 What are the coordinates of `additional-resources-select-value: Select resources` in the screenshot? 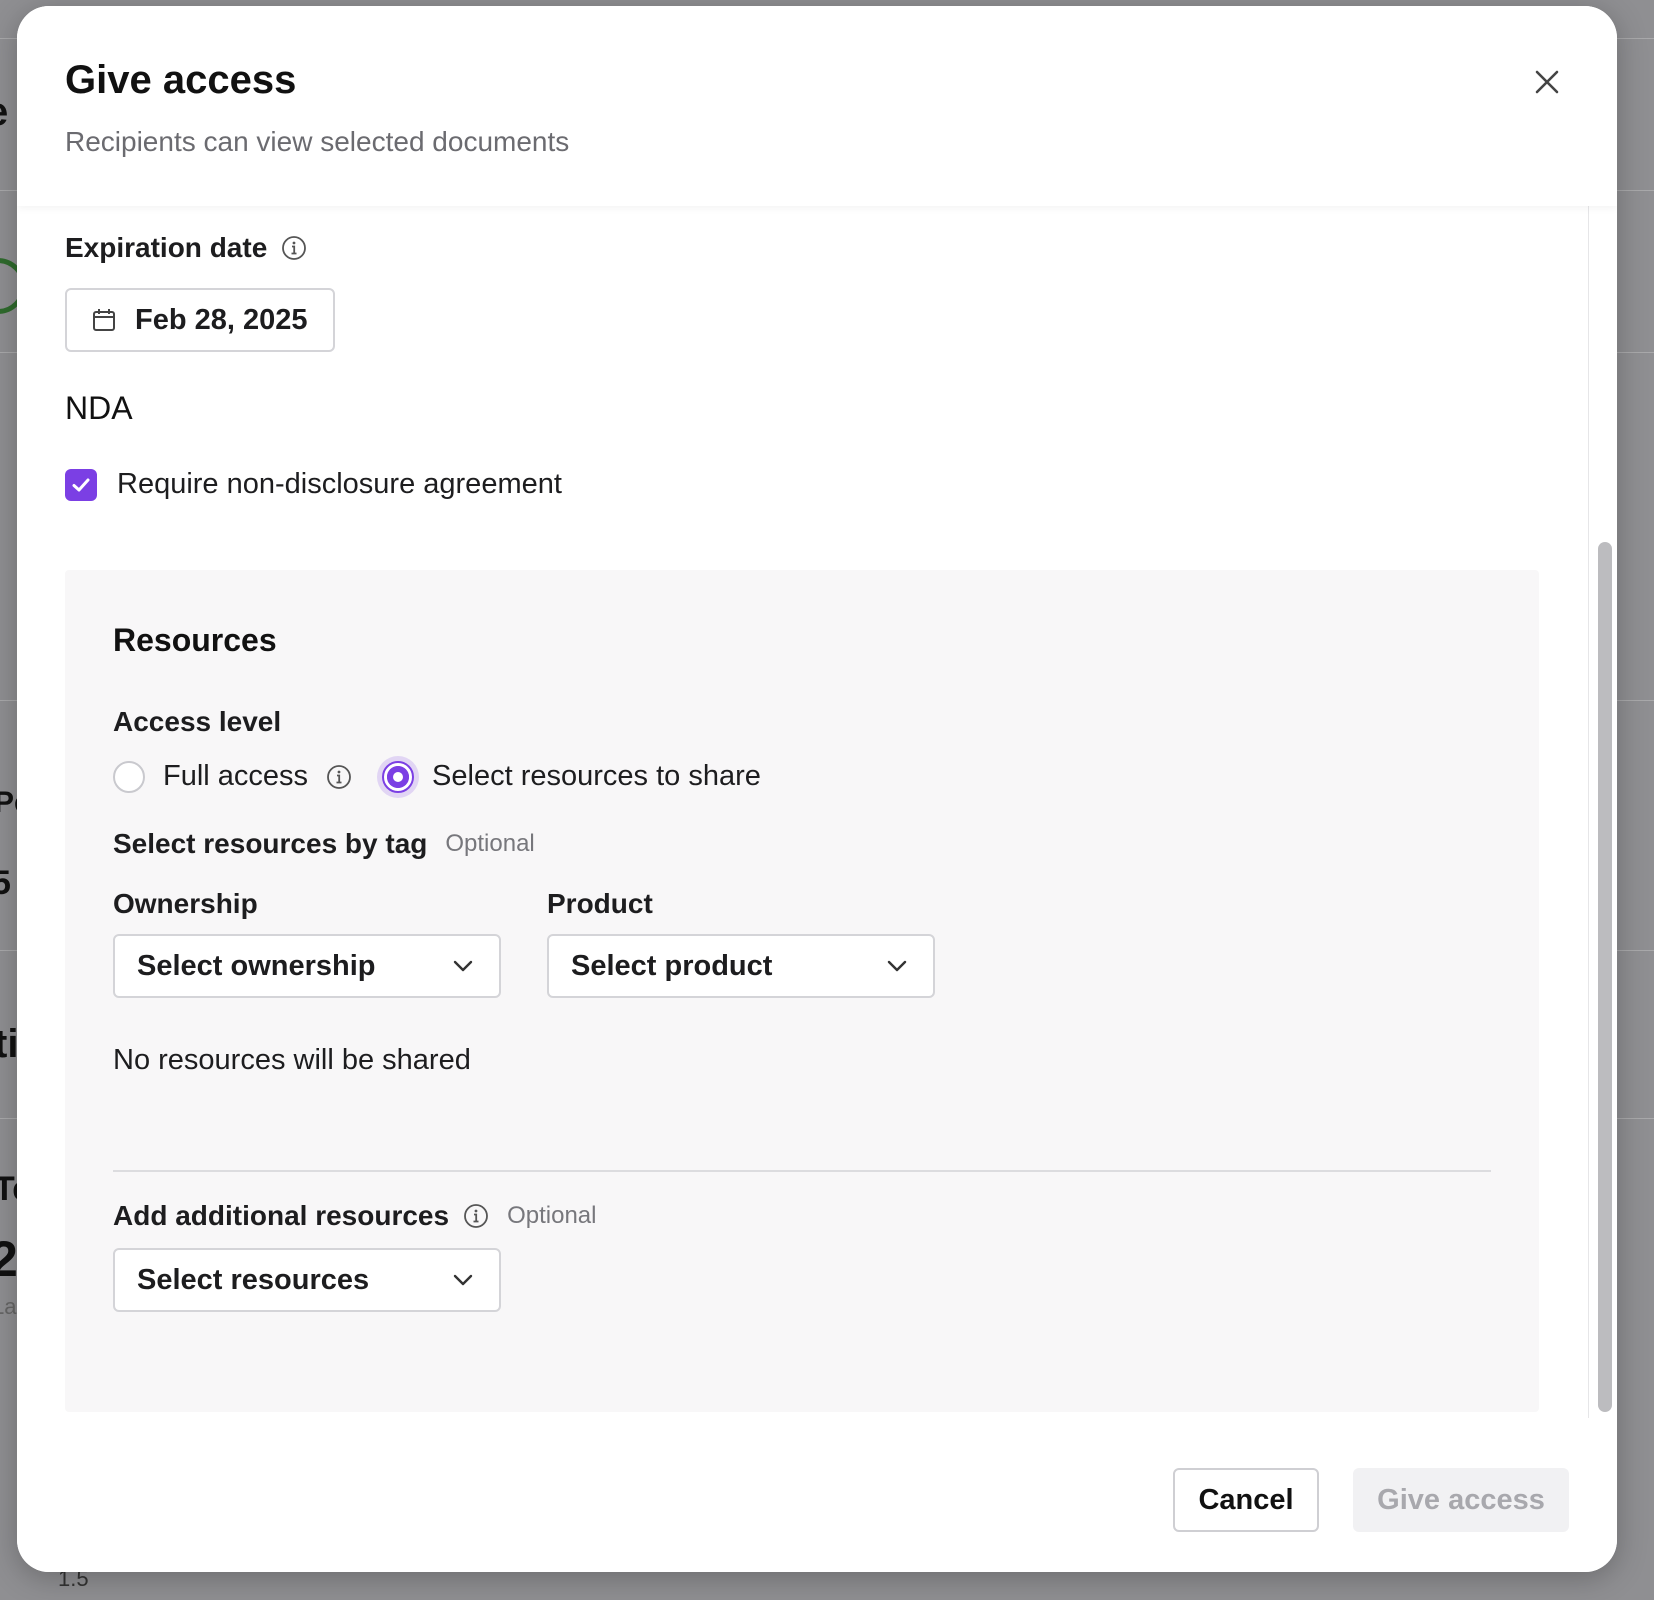 It's located at (253, 1279).